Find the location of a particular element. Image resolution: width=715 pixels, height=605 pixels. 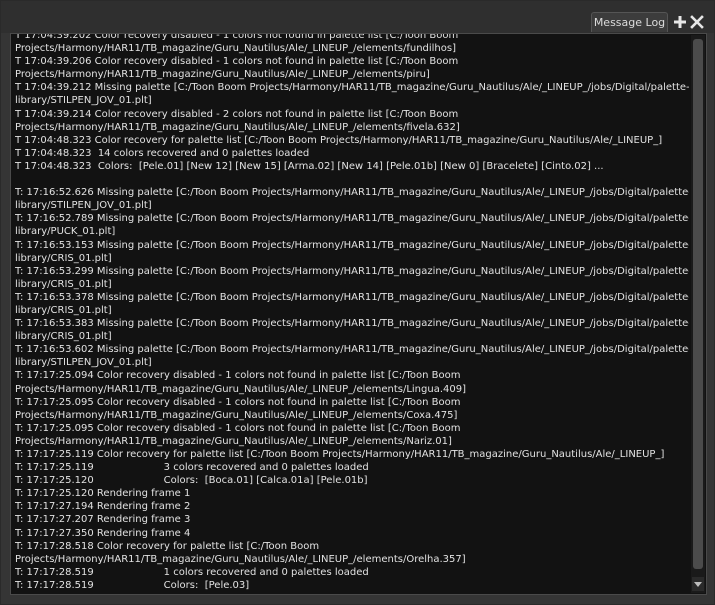

panel-tab-bar: Message Log is located at coordinates (357, 17).